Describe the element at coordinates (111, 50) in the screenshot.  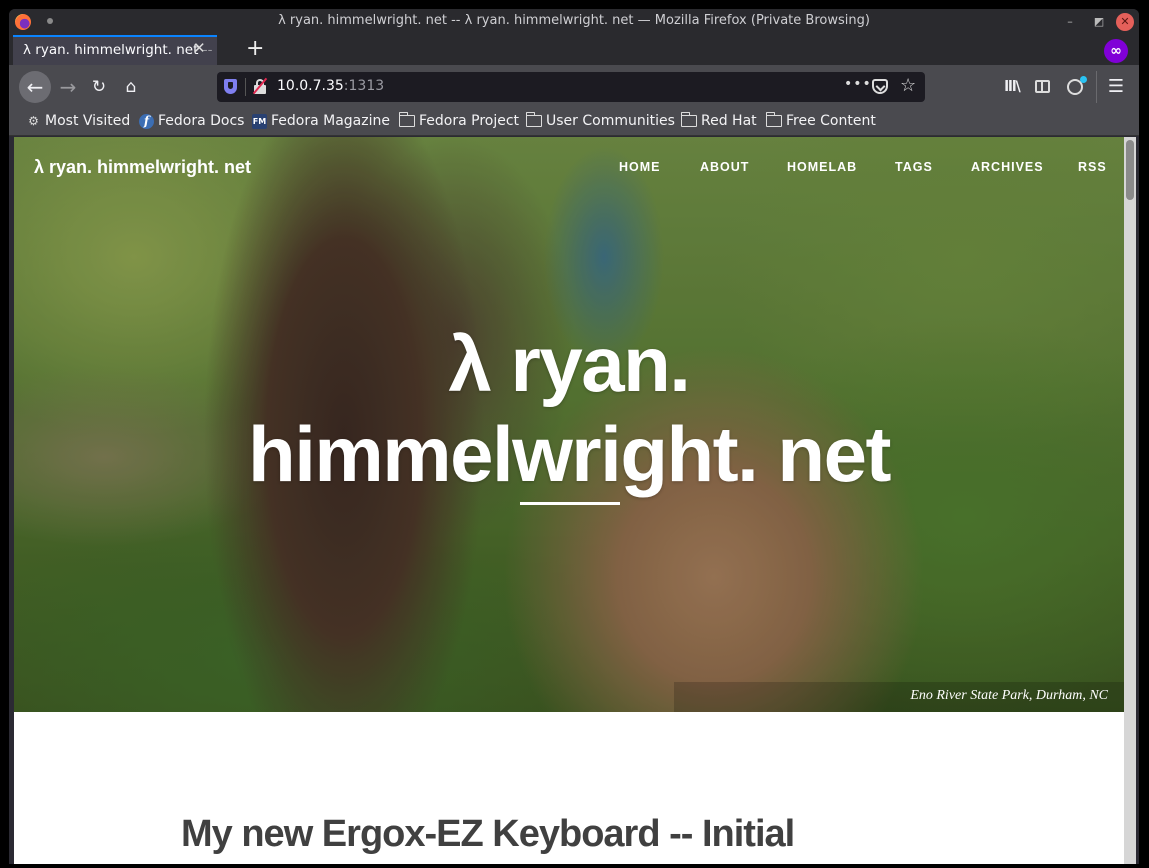
I see `tab-label: λ ryan. himmelwright. net` at that location.